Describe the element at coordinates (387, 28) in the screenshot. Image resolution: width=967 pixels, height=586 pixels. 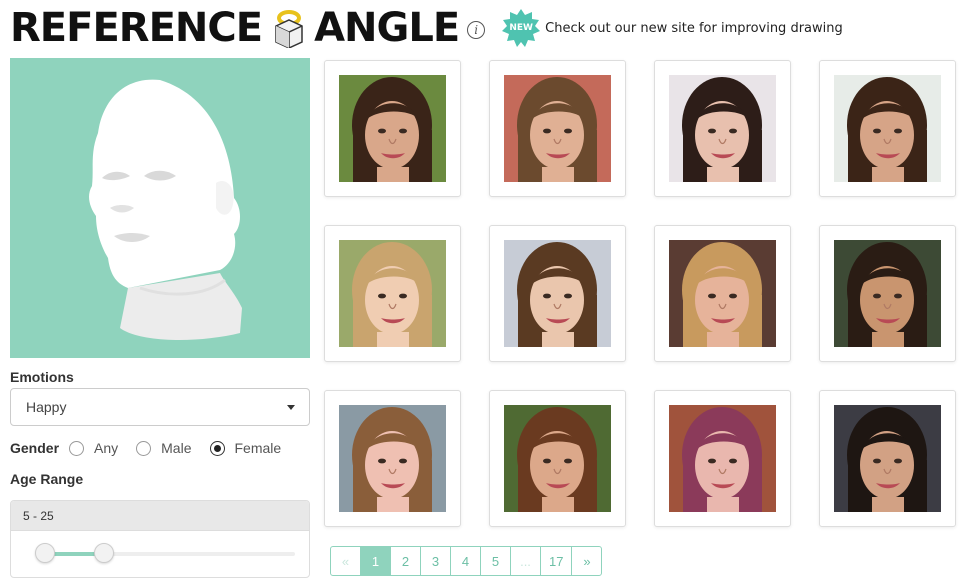
I see `logo-text-angle: ANGLE` at that location.